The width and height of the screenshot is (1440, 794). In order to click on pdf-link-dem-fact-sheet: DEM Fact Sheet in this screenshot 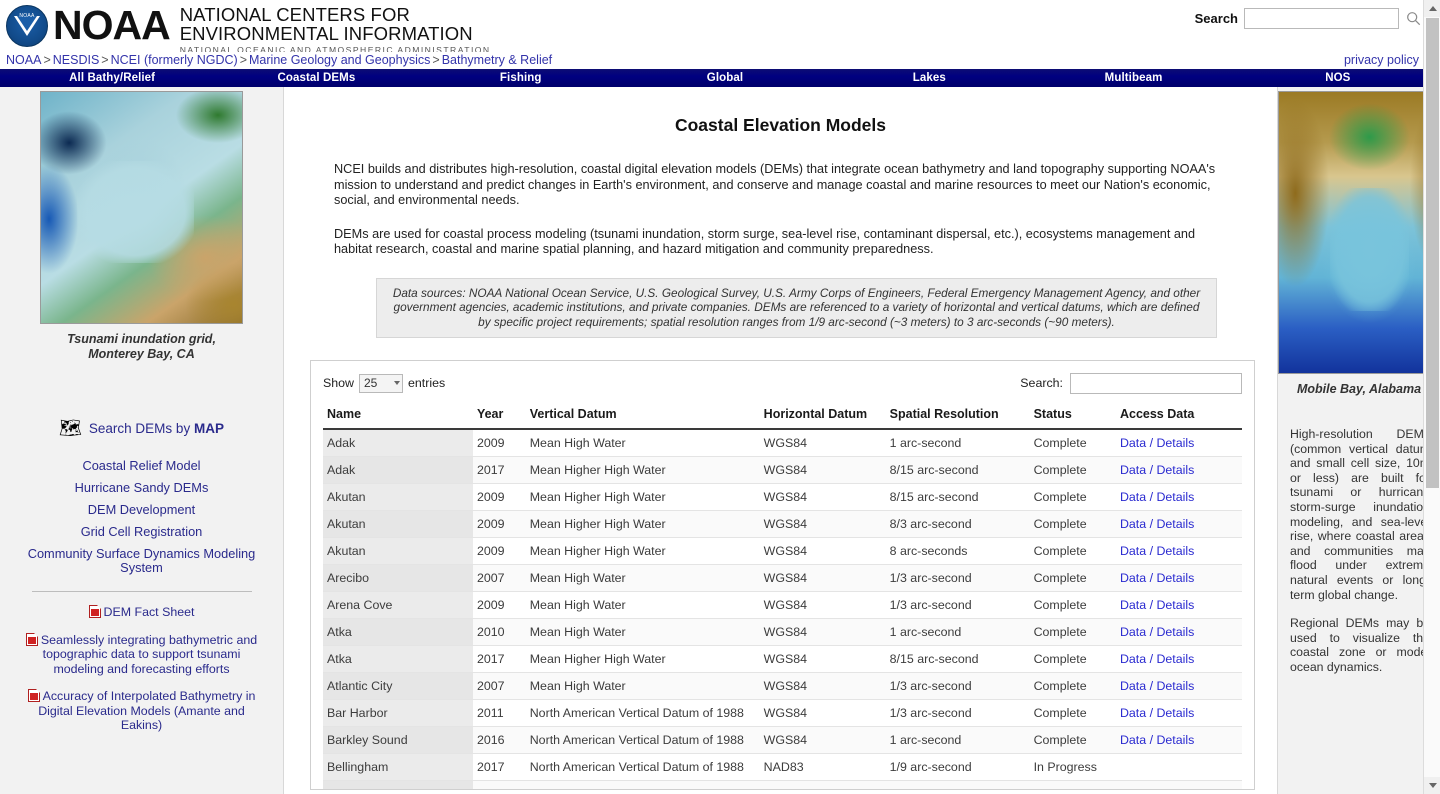, I will do `click(141, 612)`.